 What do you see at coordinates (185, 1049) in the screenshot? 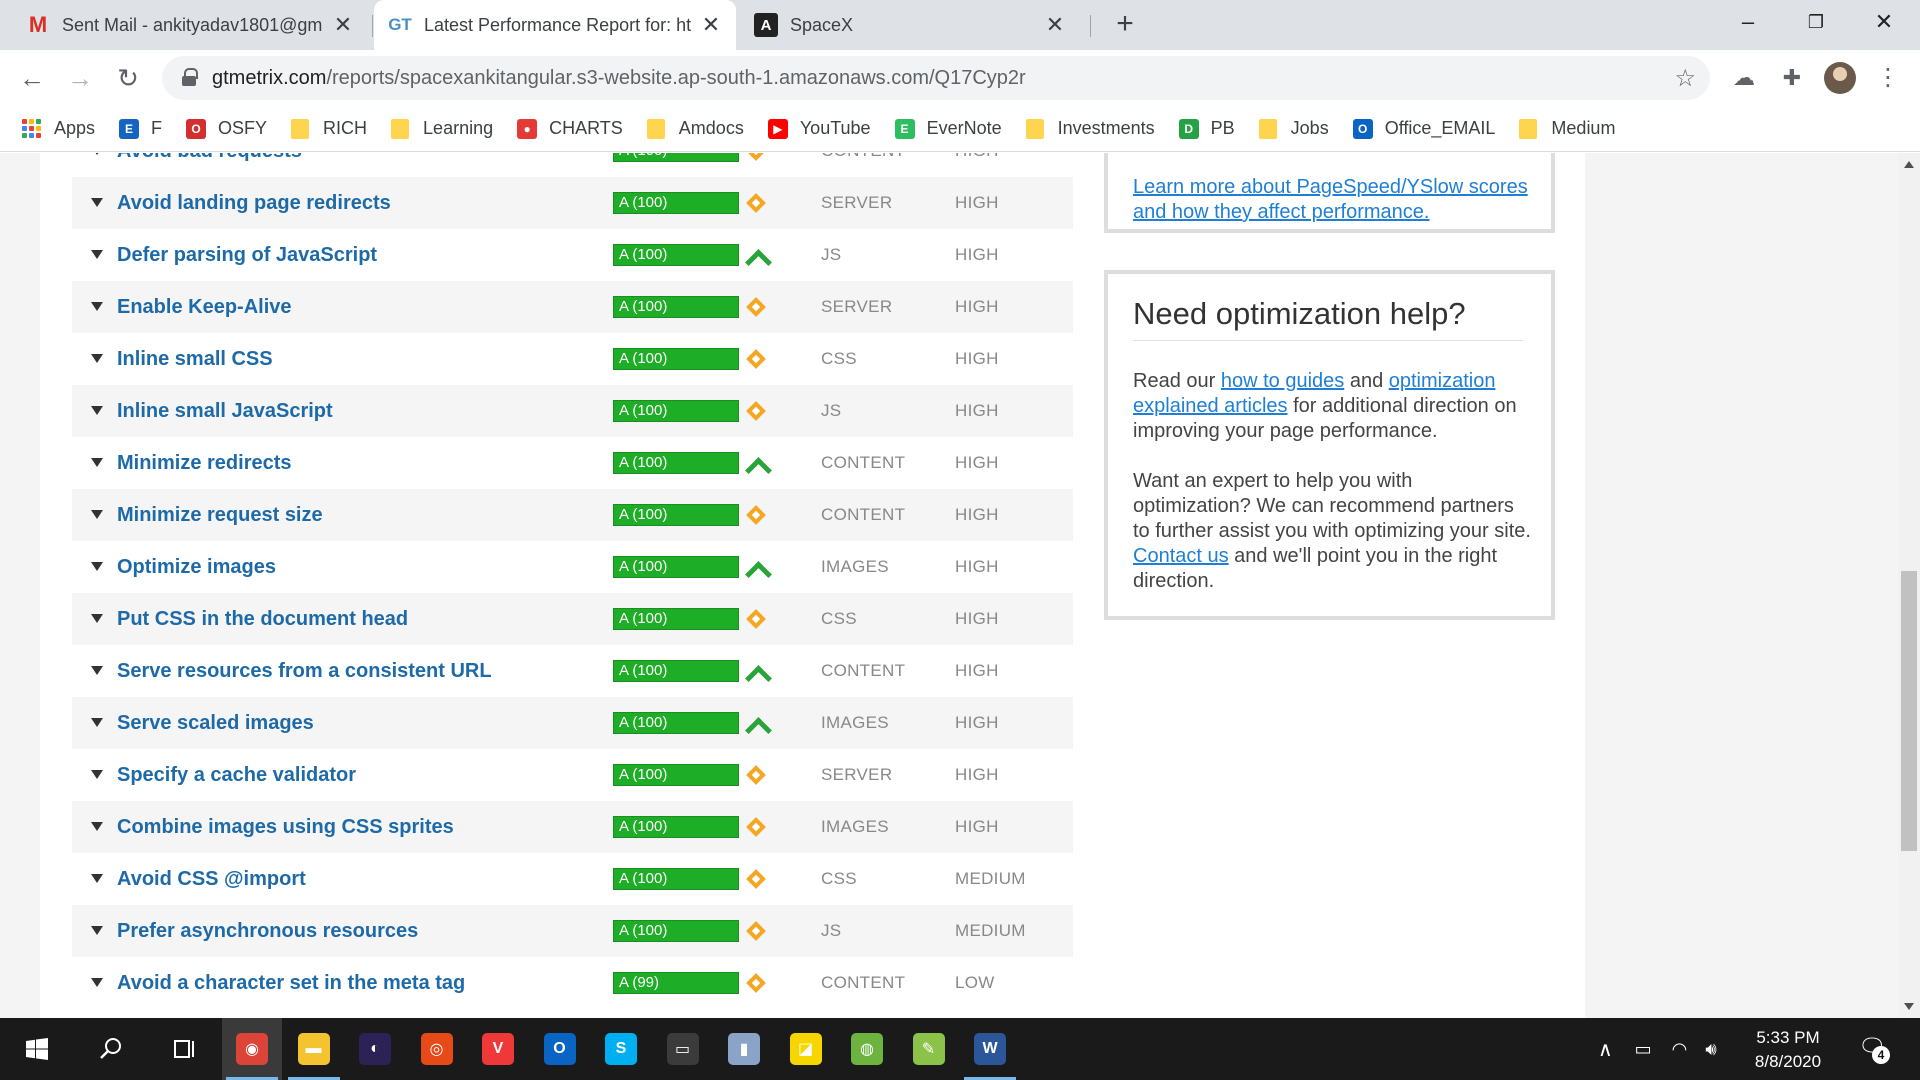
I see `task-view-button` at bounding box center [185, 1049].